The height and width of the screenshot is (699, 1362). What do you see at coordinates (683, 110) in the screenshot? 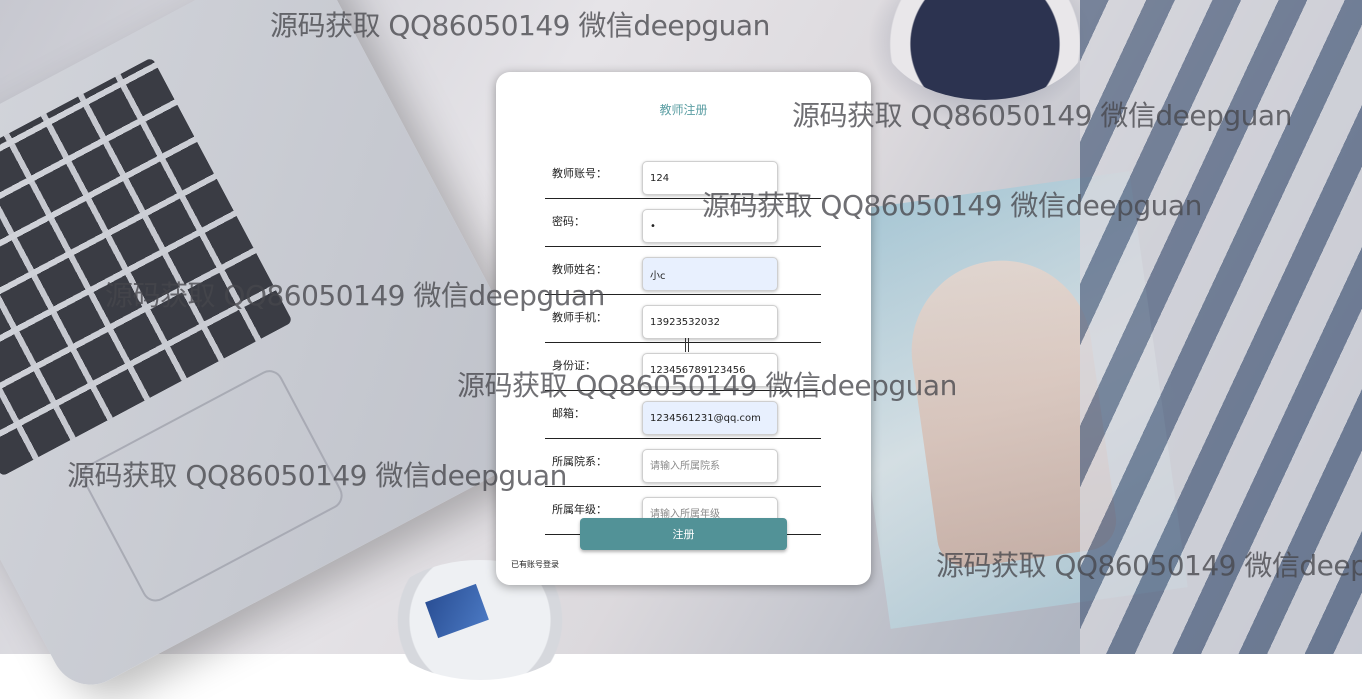
I see `page-title: 教师注册` at bounding box center [683, 110].